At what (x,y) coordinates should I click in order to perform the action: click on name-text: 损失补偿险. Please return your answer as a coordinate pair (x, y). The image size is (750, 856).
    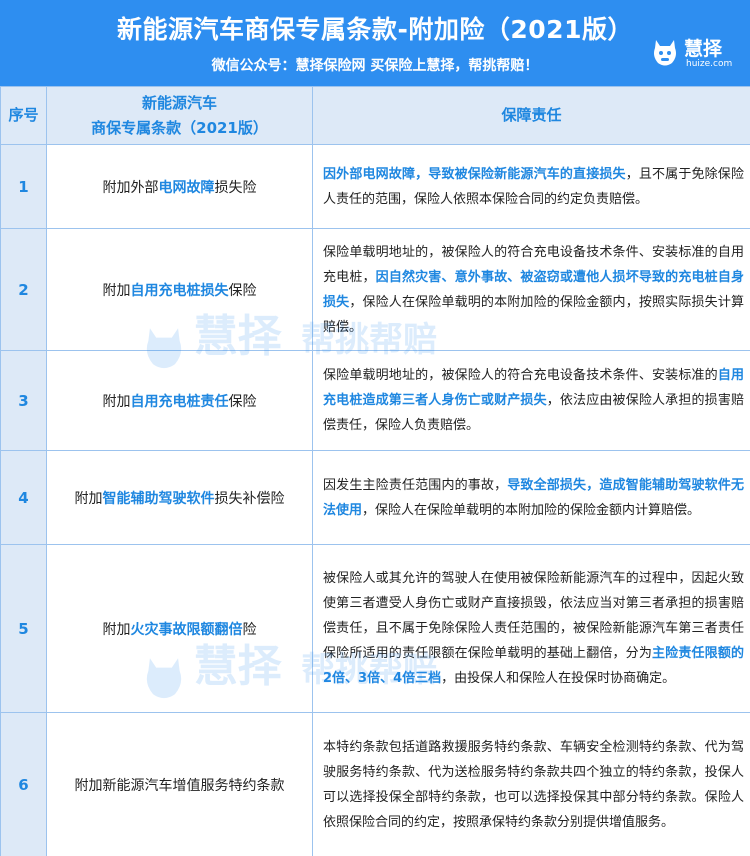
    Looking at the image, I should click on (249, 498).